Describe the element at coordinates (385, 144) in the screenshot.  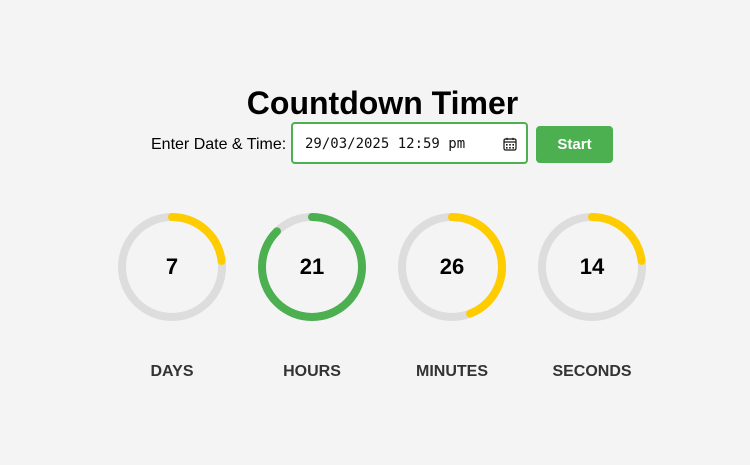
I see `datetime-value: 29/03/2025 12:59 pm` at that location.